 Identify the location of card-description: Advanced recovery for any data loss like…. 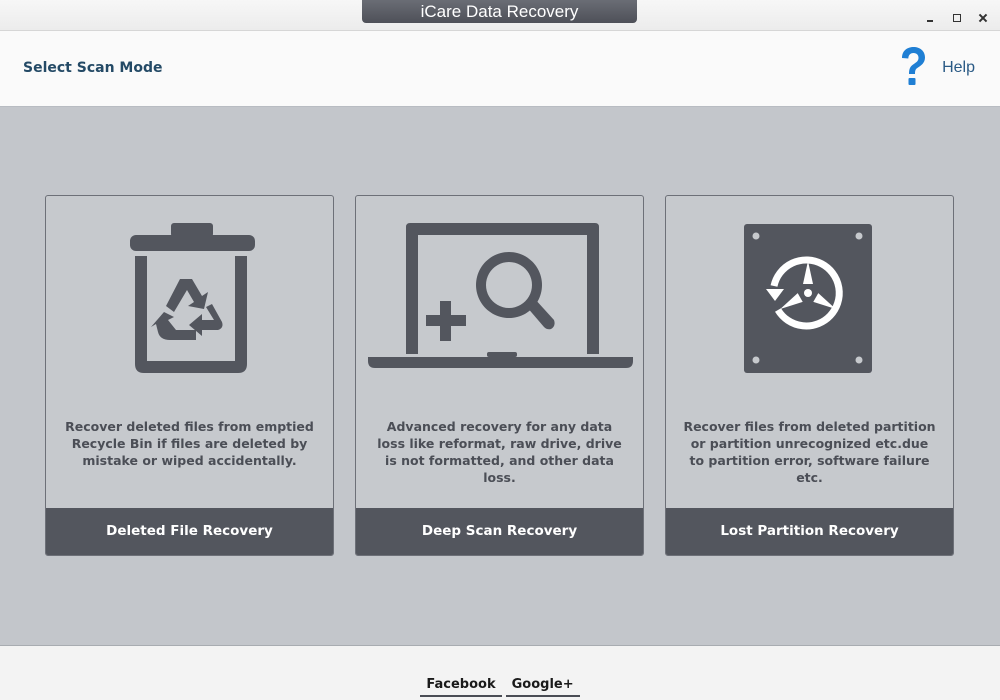
(499, 452).